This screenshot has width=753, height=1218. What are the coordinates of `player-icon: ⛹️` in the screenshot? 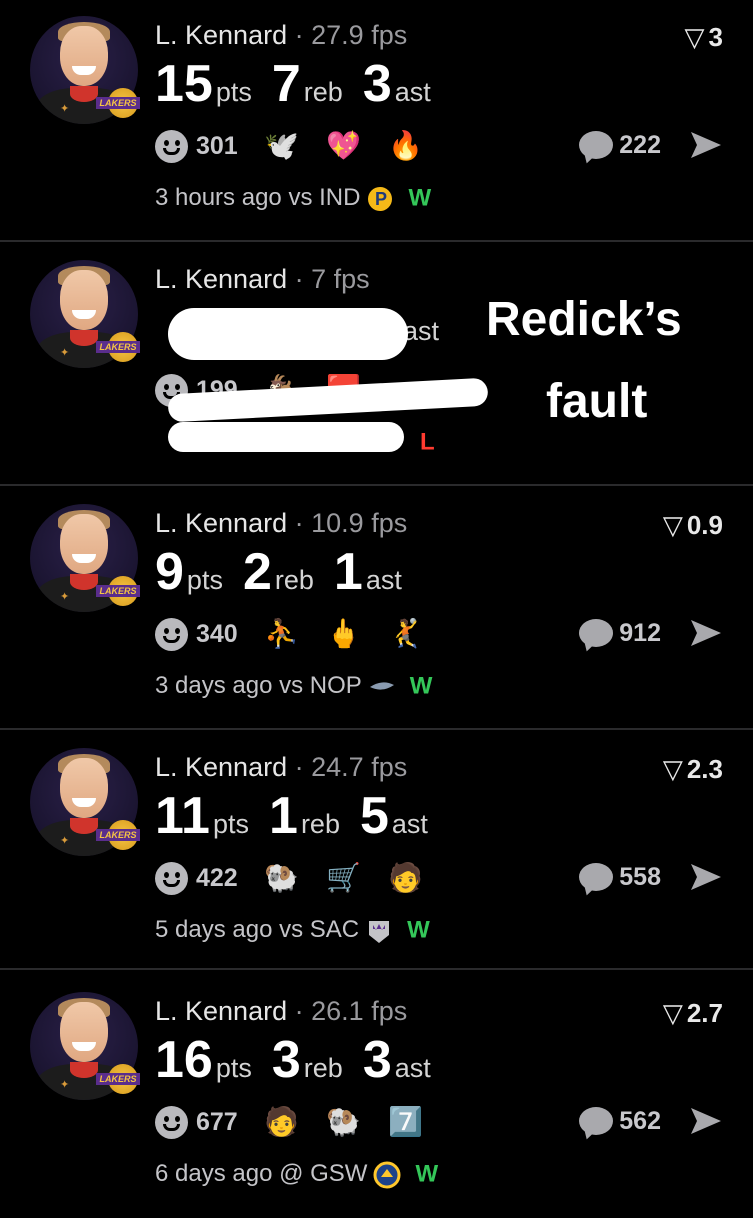 It's located at (282, 634).